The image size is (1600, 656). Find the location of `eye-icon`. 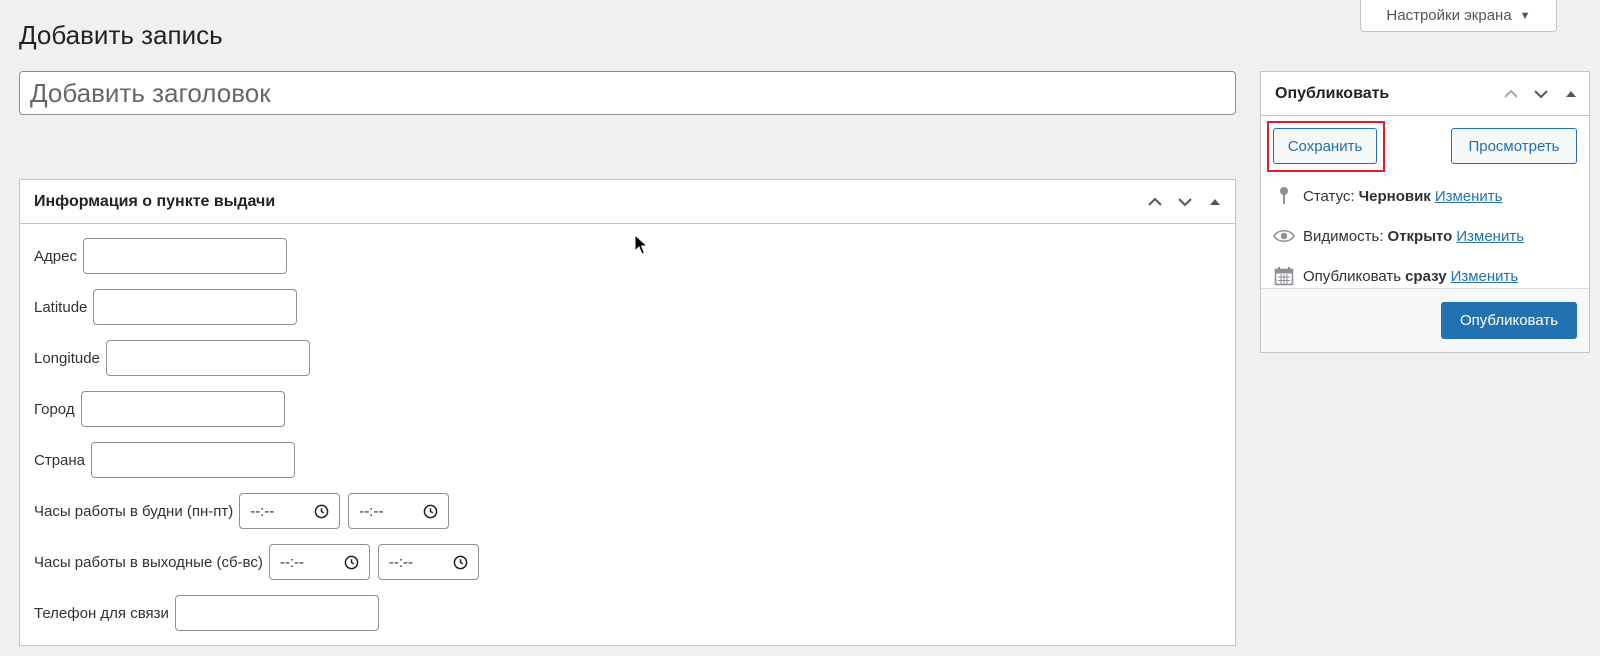

eye-icon is located at coordinates (1284, 236).